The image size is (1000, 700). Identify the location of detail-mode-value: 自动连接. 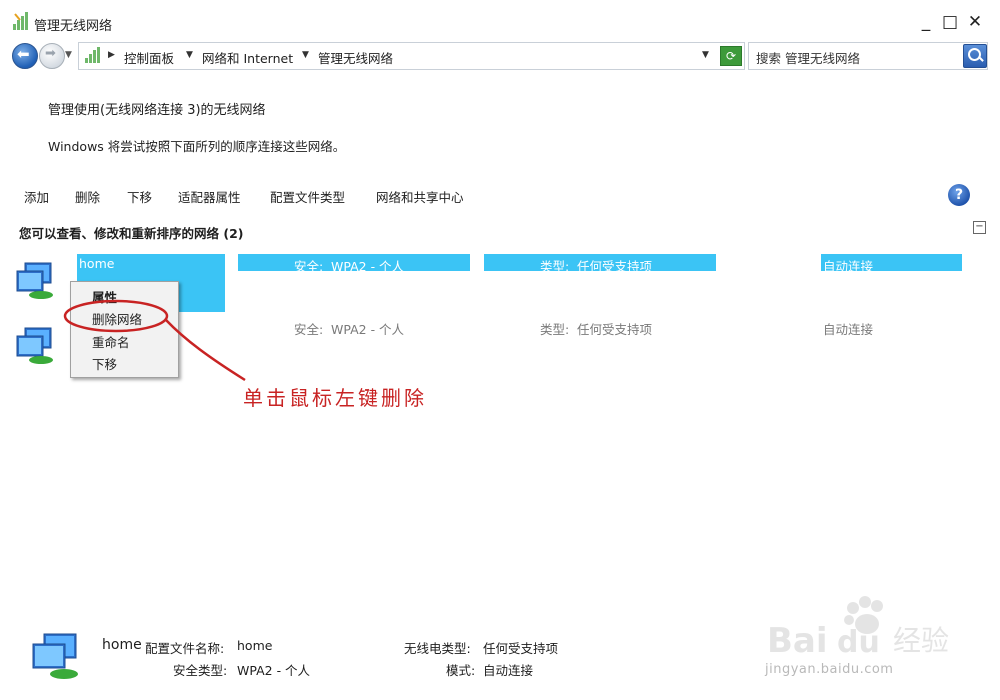
(508, 670).